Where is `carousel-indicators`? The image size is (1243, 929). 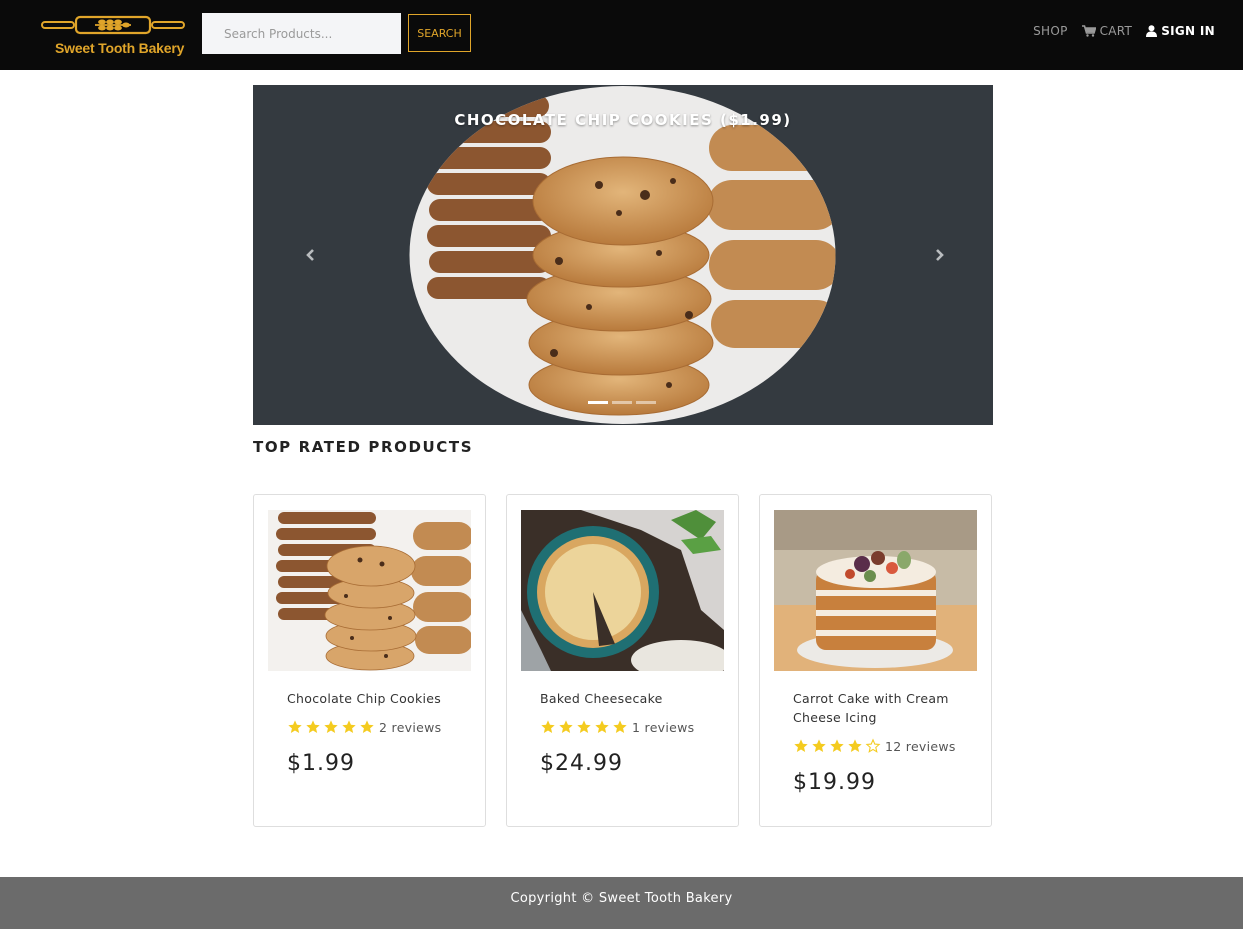 carousel-indicators is located at coordinates (622, 402).